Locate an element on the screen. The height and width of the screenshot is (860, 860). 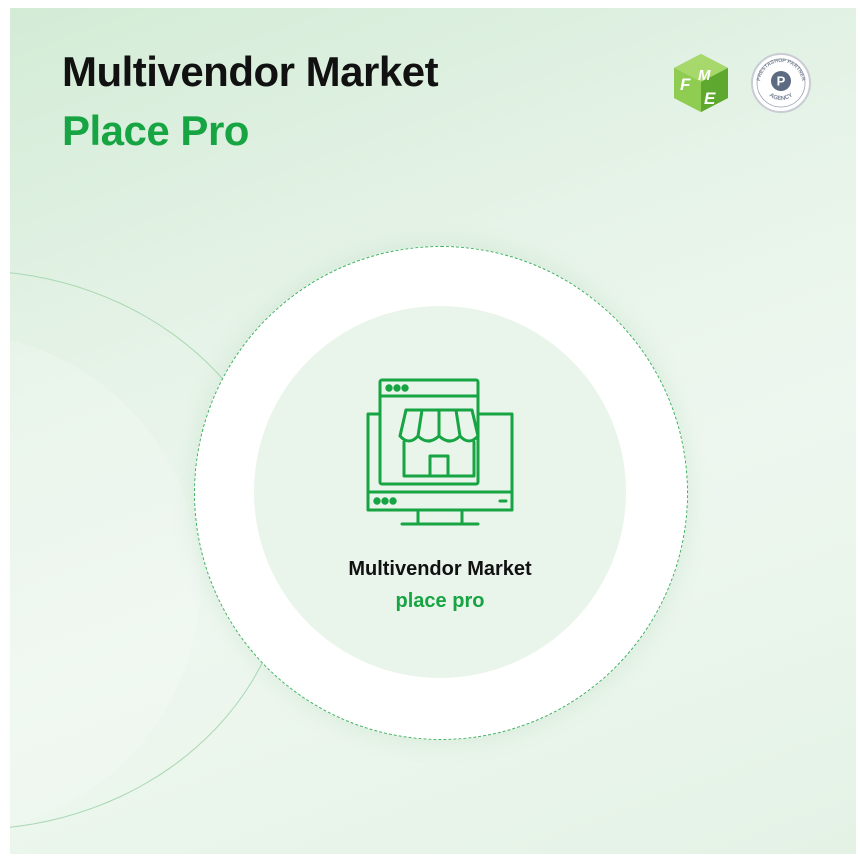
svg-text: P is located at coordinates (781, 81).